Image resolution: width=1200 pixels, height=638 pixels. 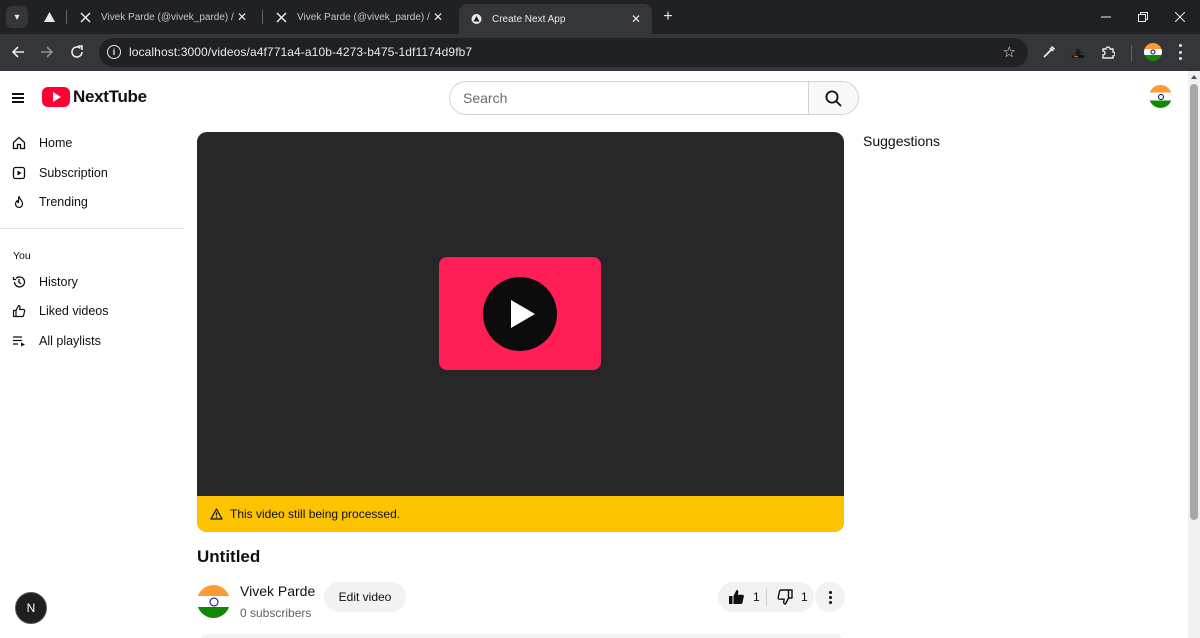 I want to click on search-icon, so click(x=833, y=98).